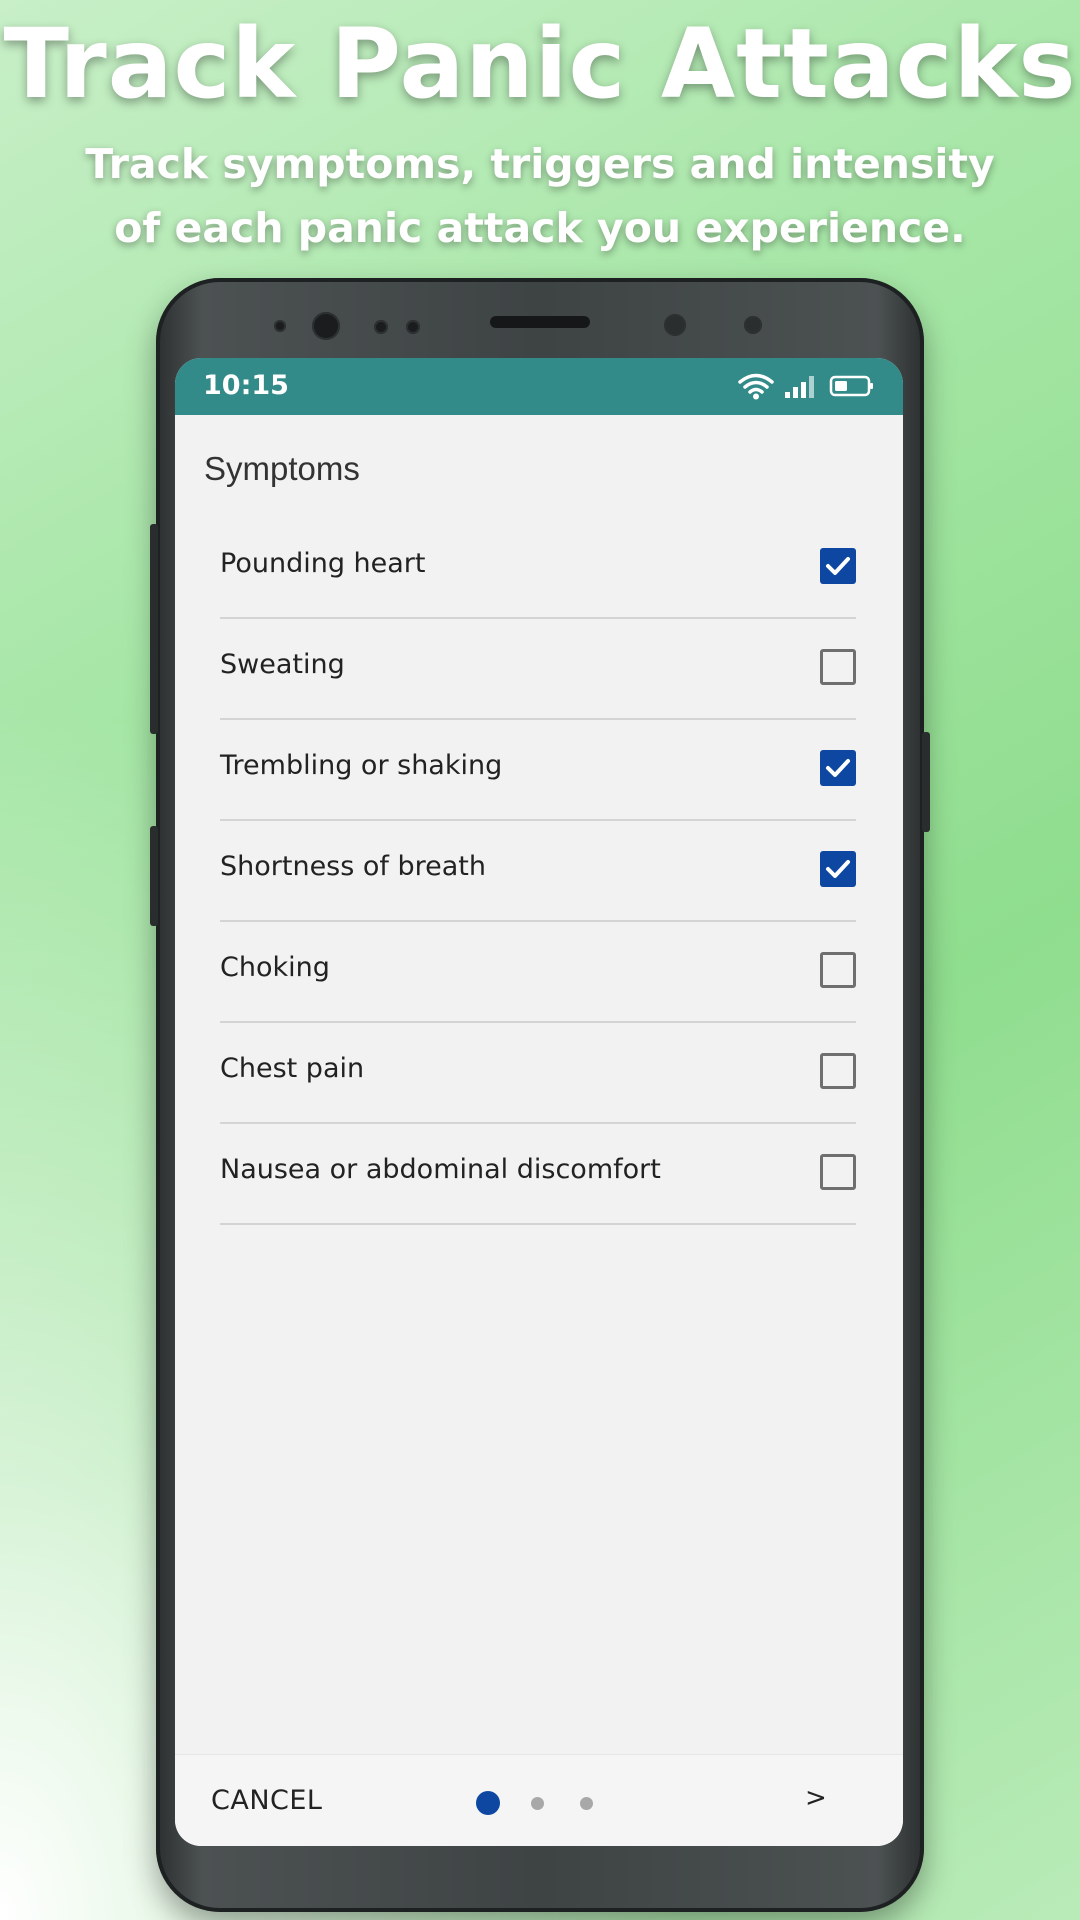 Image resolution: width=1080 pixels, height=1920 pixels. I want to click on promo-headline: Track Panic Attacks, so click(540, 64).